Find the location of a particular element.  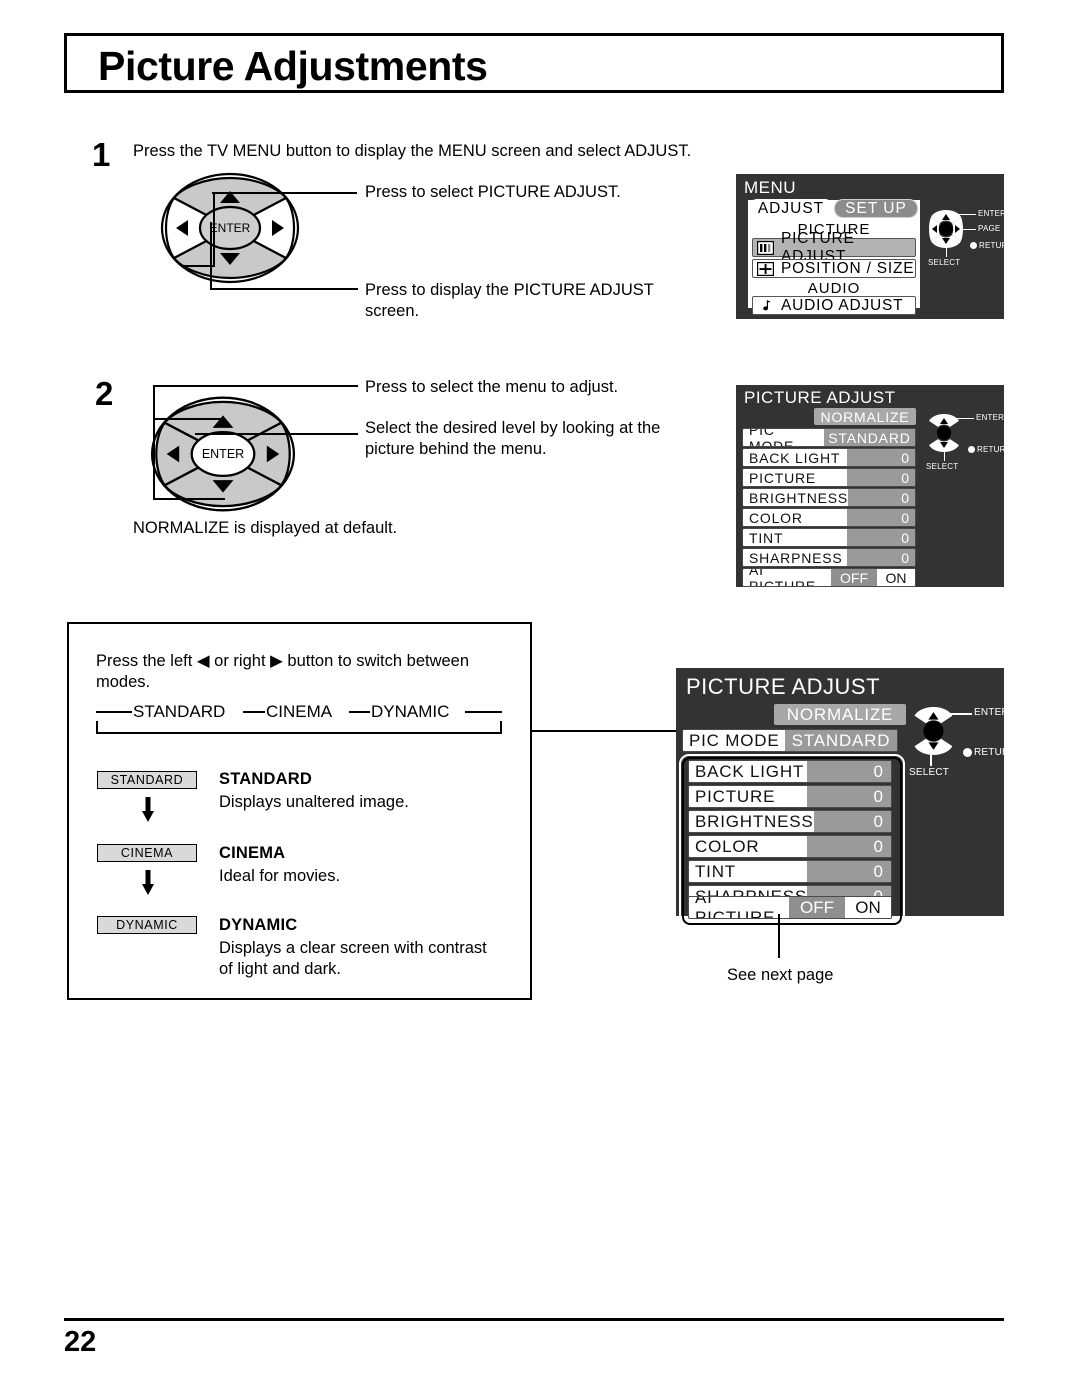

pa-large-row-color: COLOR 0 is located at coordinates (790, 846).